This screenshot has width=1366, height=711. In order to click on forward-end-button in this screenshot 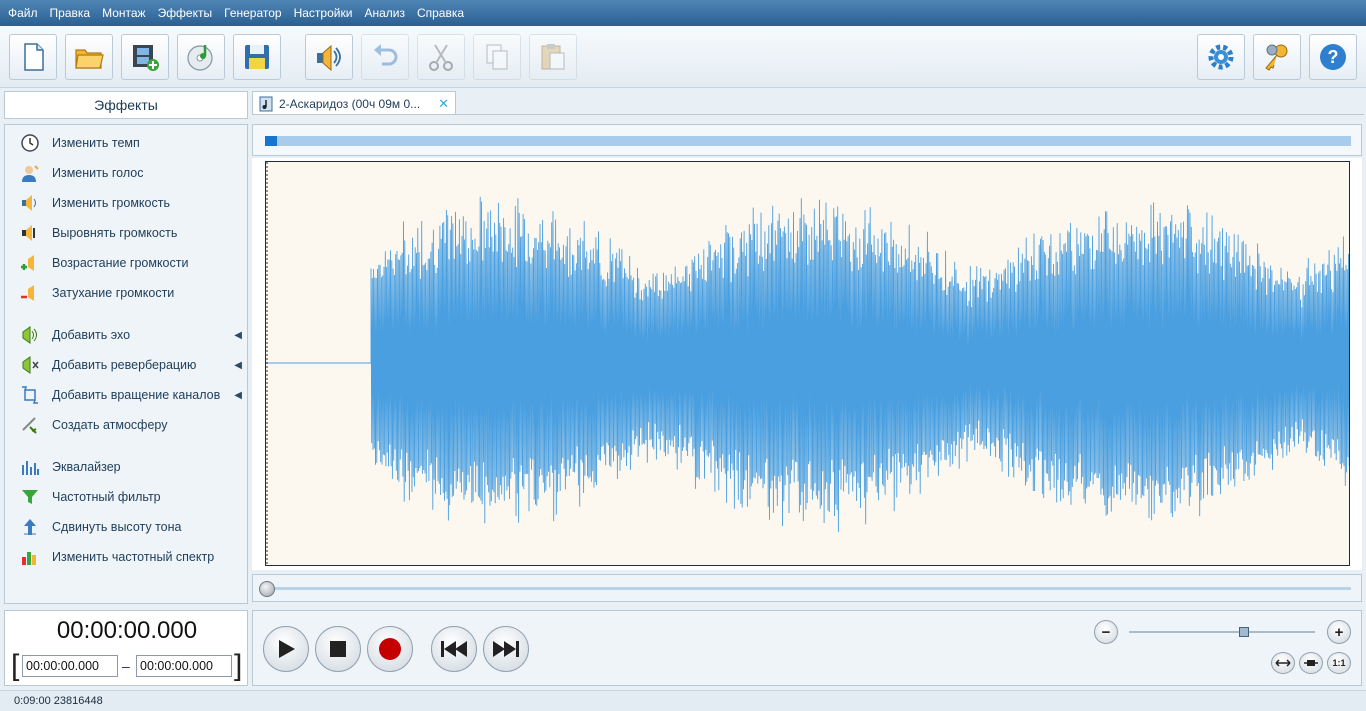, I will do `click(506, 649)`.